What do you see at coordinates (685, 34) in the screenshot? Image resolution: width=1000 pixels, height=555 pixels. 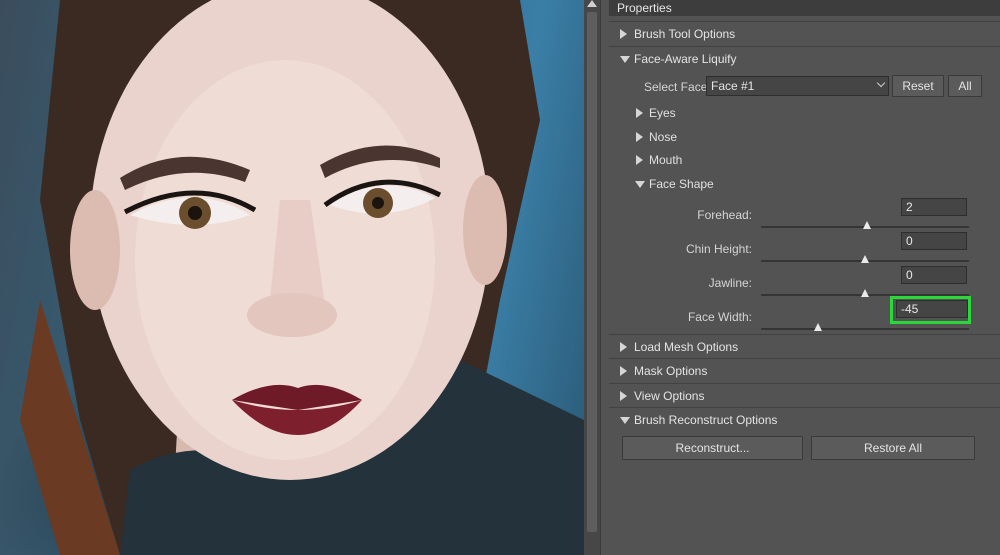 I see `section-label: Brush Tool Options` at bounding box center [685, 34].